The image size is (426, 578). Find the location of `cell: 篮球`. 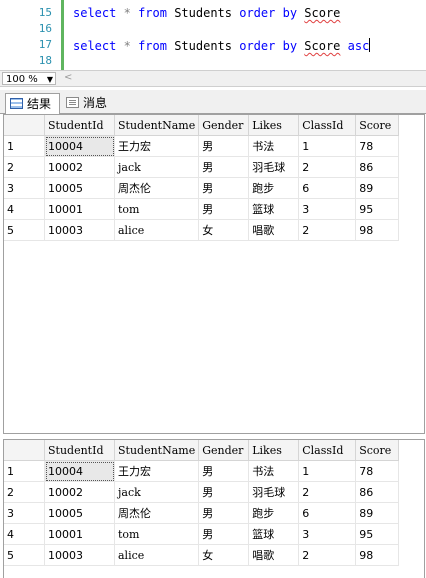

cell: 篮球 is located at coordinates (274, 534).